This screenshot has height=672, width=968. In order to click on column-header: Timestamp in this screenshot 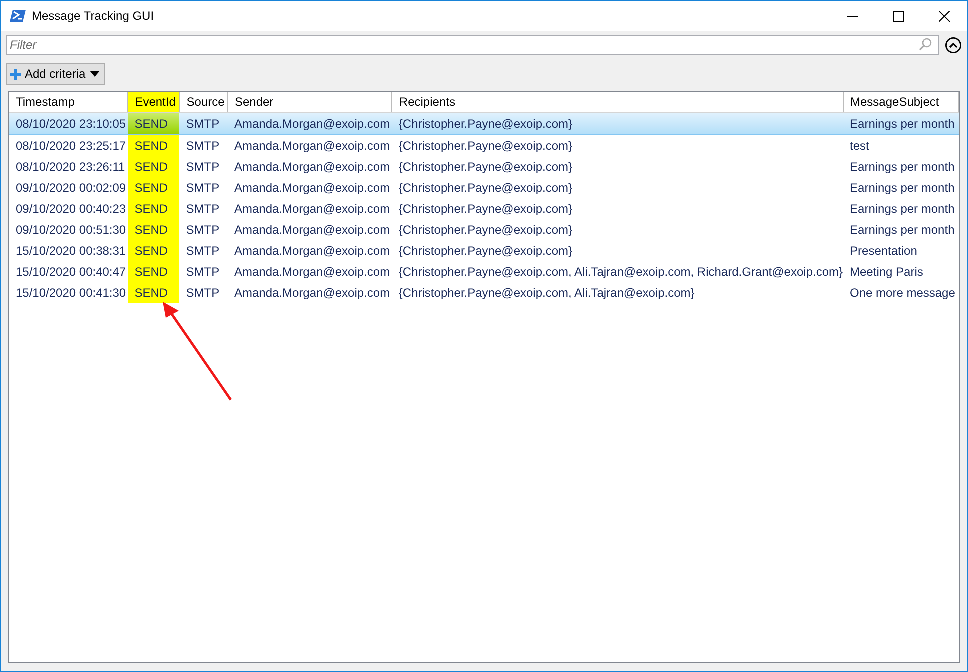, I will do `click(68, 102)`.